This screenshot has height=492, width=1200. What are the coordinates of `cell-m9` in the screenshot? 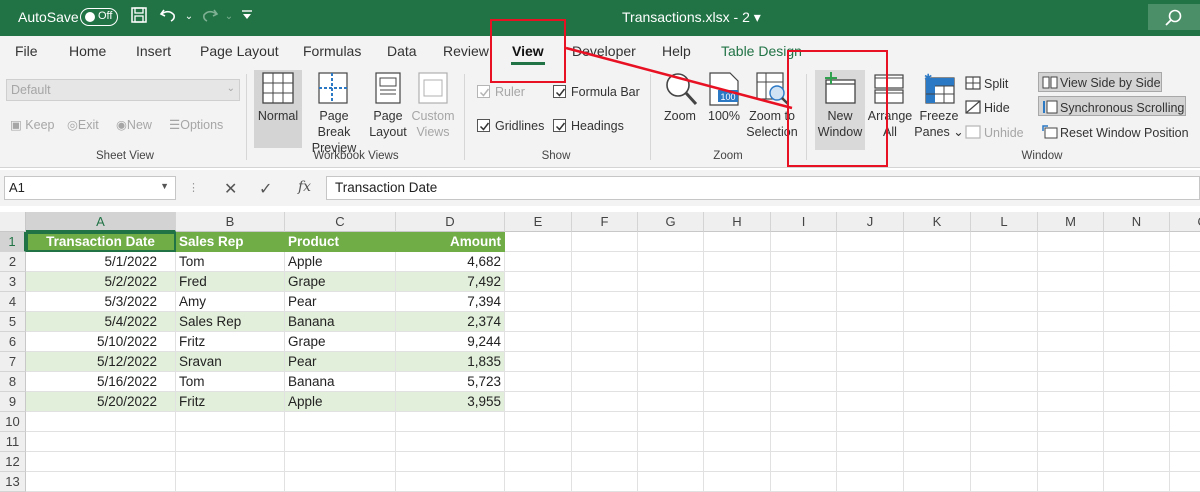 It's located at (1071, 402).